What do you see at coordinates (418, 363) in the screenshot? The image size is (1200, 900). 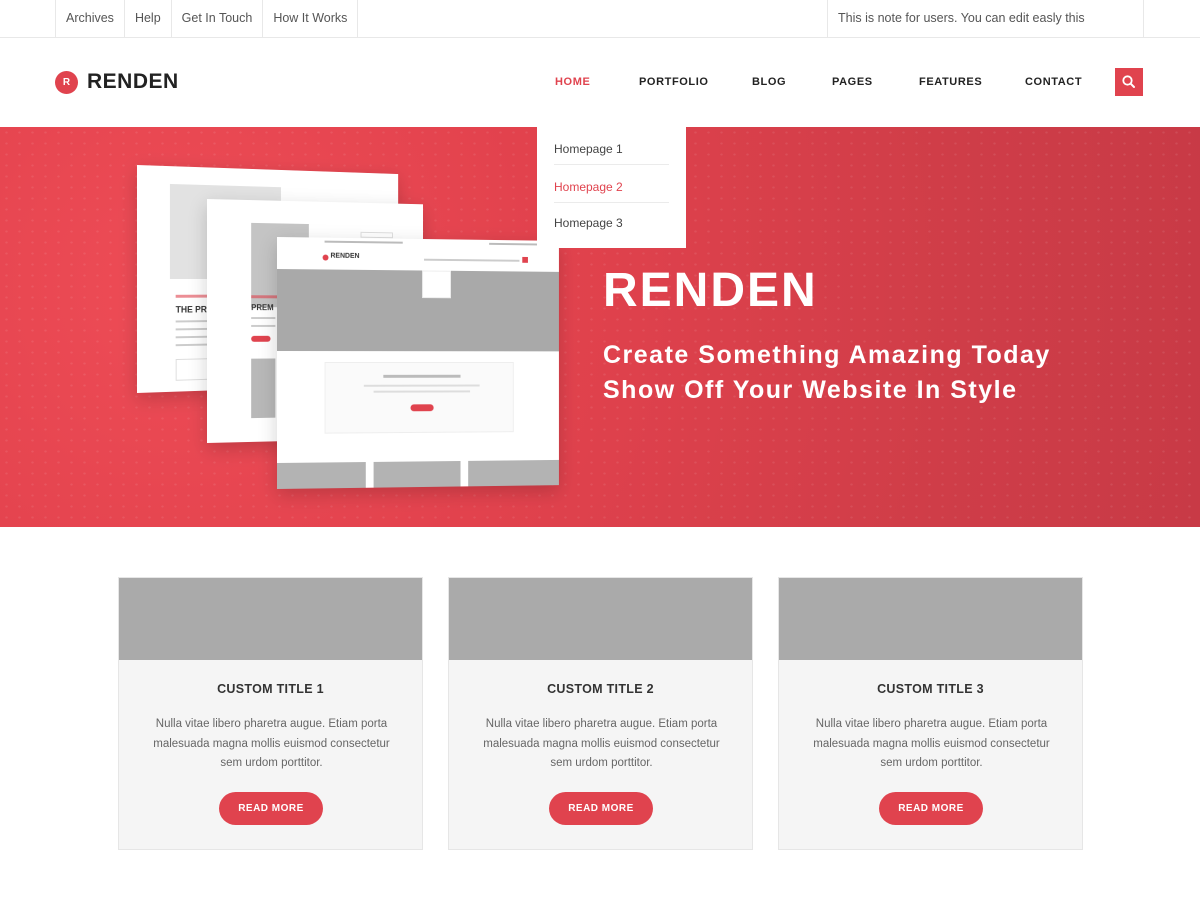 I see `mockup-front: RENDEN` at bounding box center [418, 363].